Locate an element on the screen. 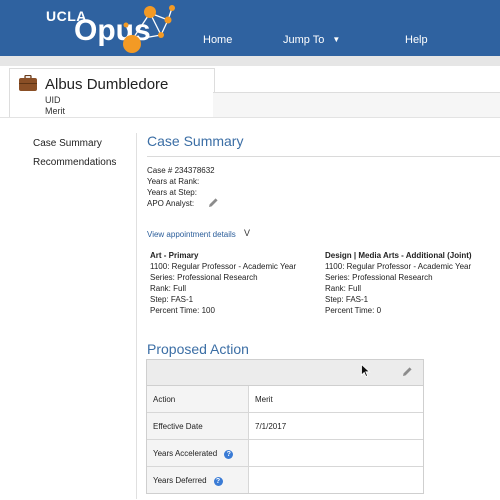  row-label-cell: Years Accelerated? is located at coordinates (198, 453).